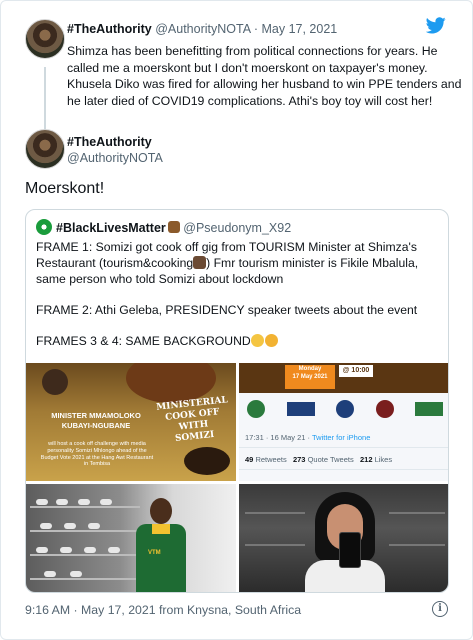 The height and width of the screenshot is (640, 473). I want to click on frame-3-4-text: FRAMES 3 & 4: SAME BACKGROUND, so click(238, 341).